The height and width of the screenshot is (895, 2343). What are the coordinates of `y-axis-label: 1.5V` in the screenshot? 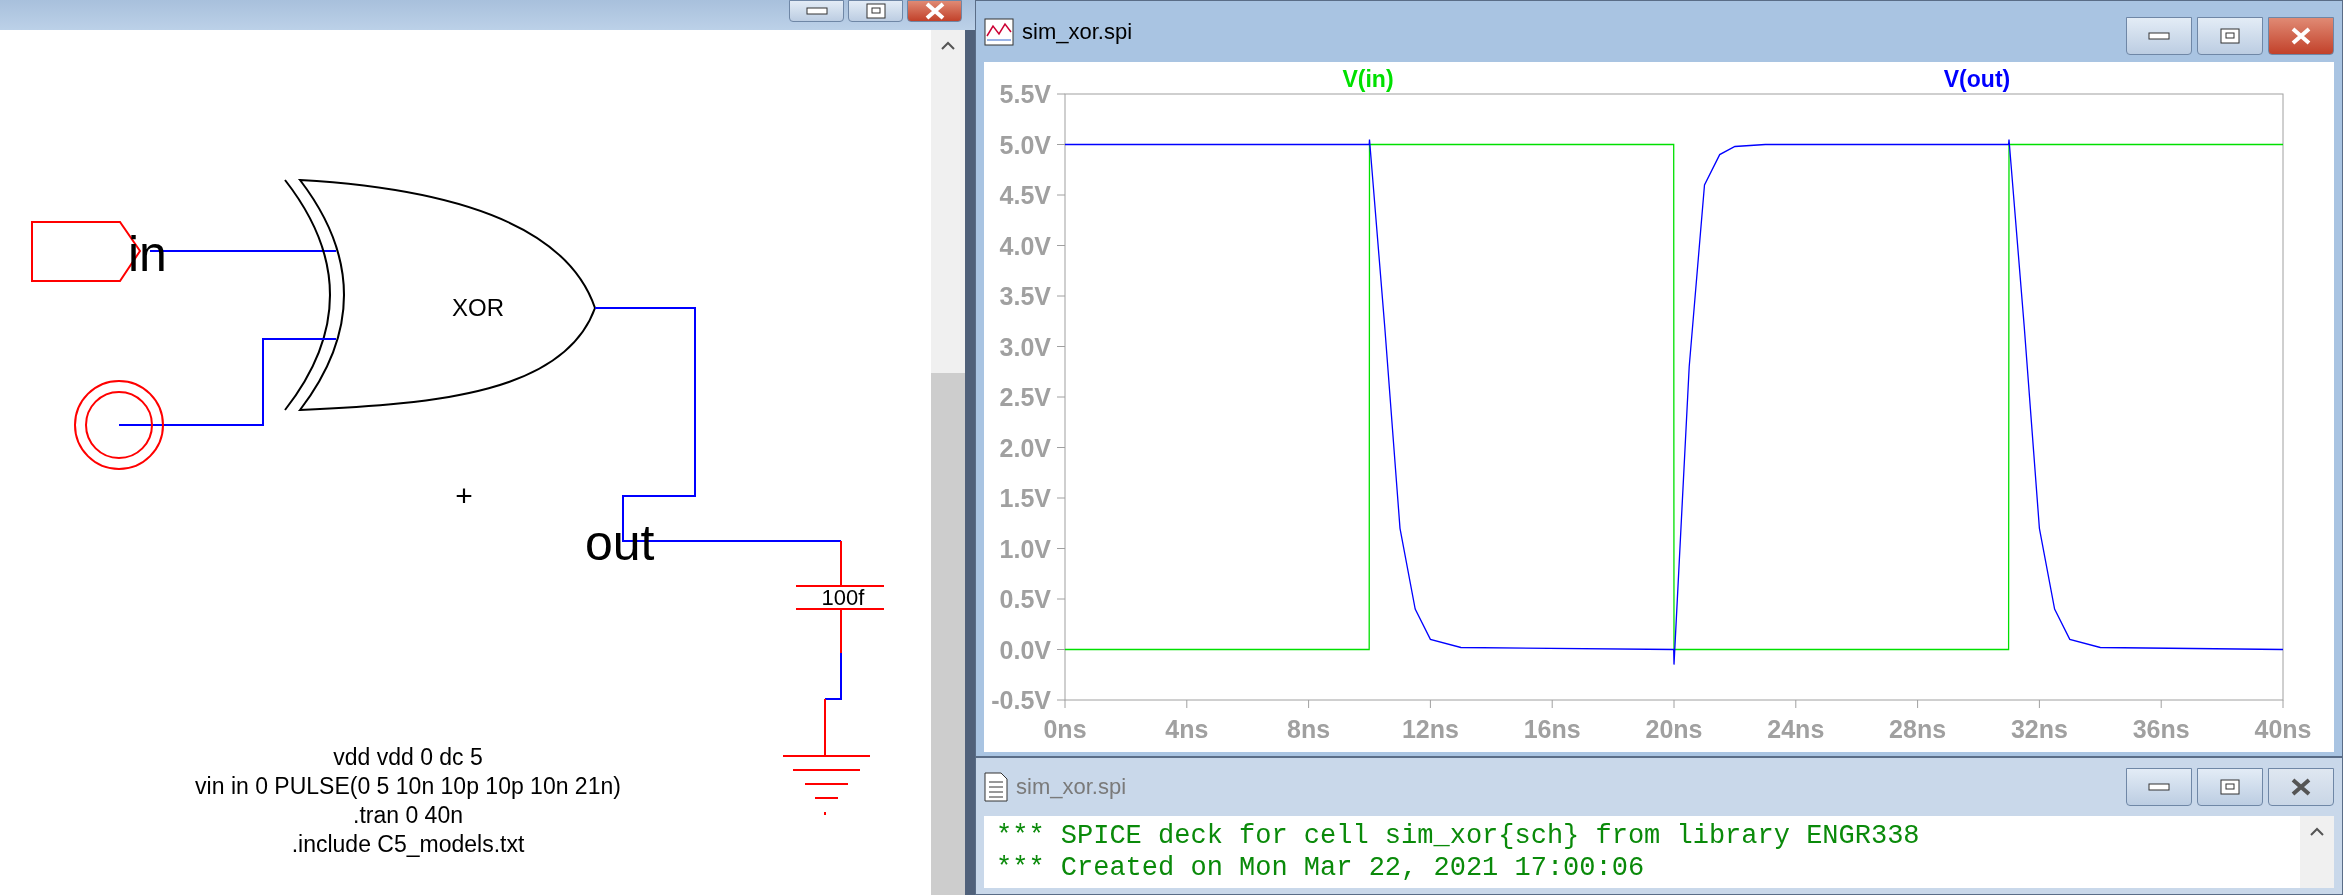 It's located at (1025, 498).